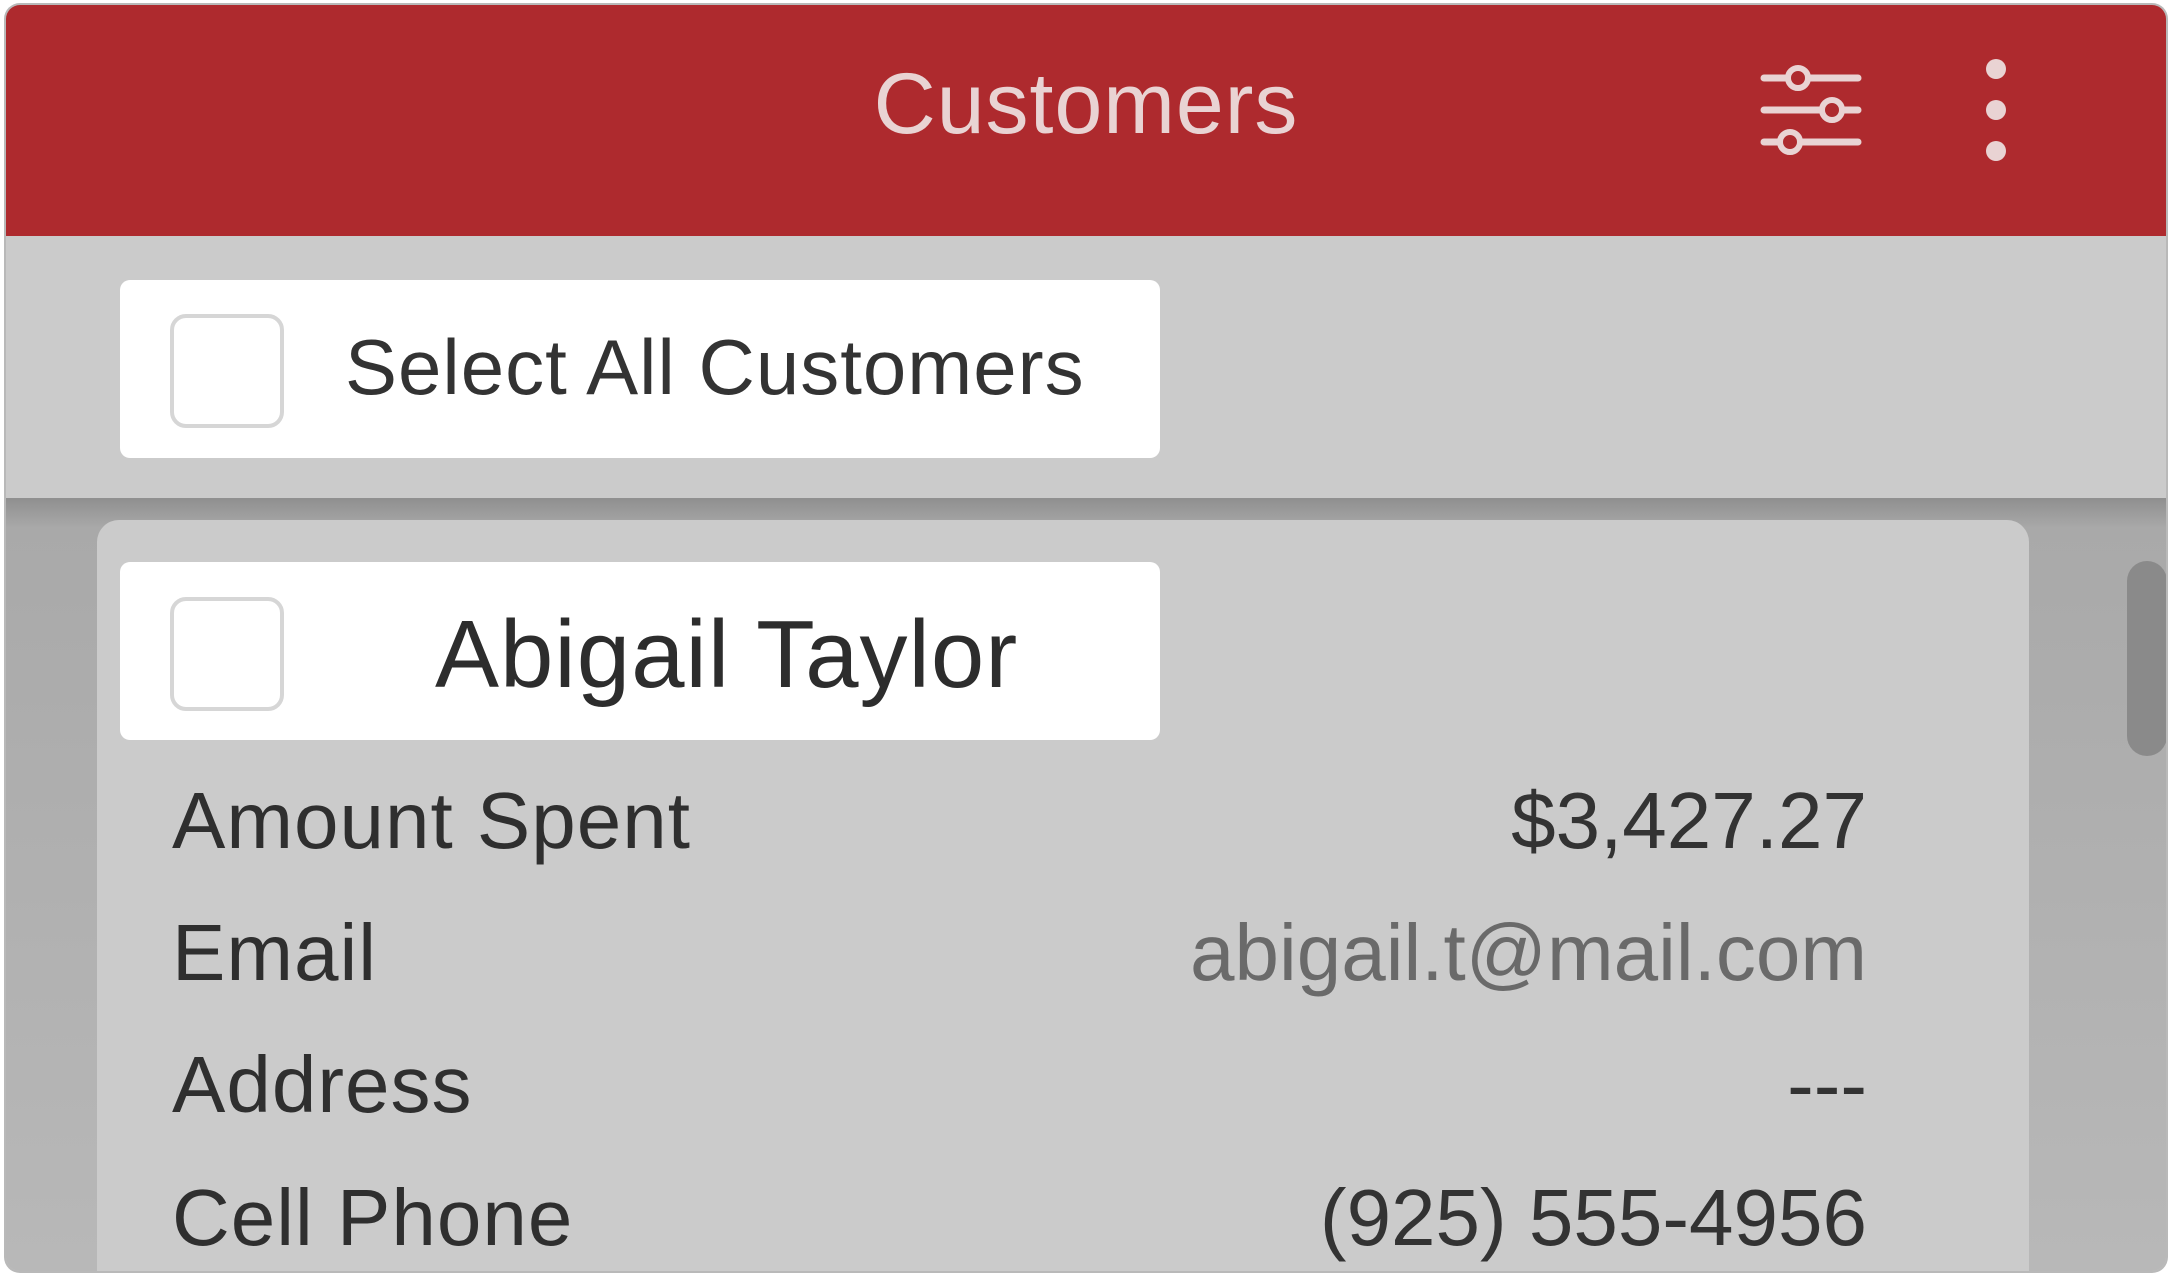 The image size is (2175, 1279). Describe the element at coordinates (1689, 820) in the screenshot. I see `amount-spent-value: $3,427.27` at that location.